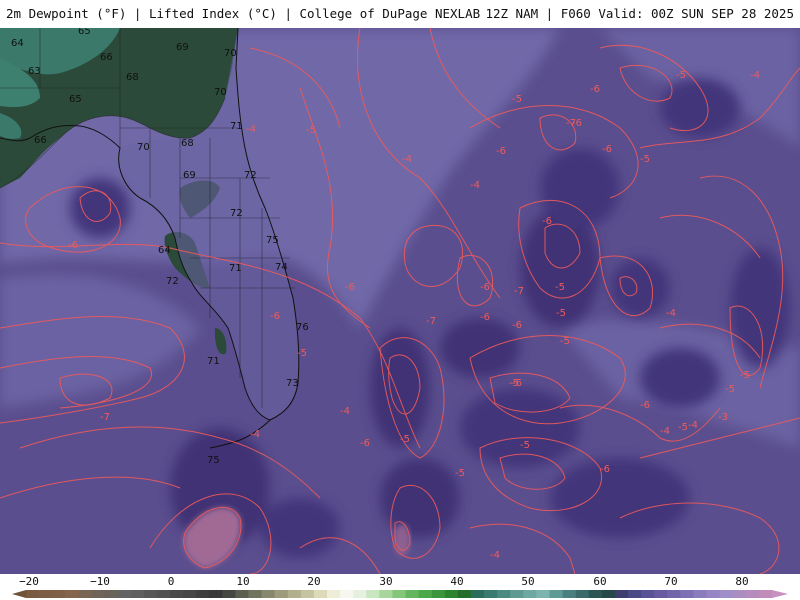  I want to click on dewpoint-label: 63, so click(34, 71).